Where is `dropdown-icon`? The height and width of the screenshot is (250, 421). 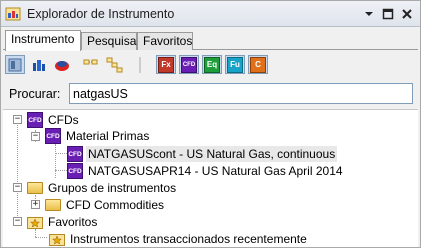
dropdown-icon is located at coordinates (369, 14).